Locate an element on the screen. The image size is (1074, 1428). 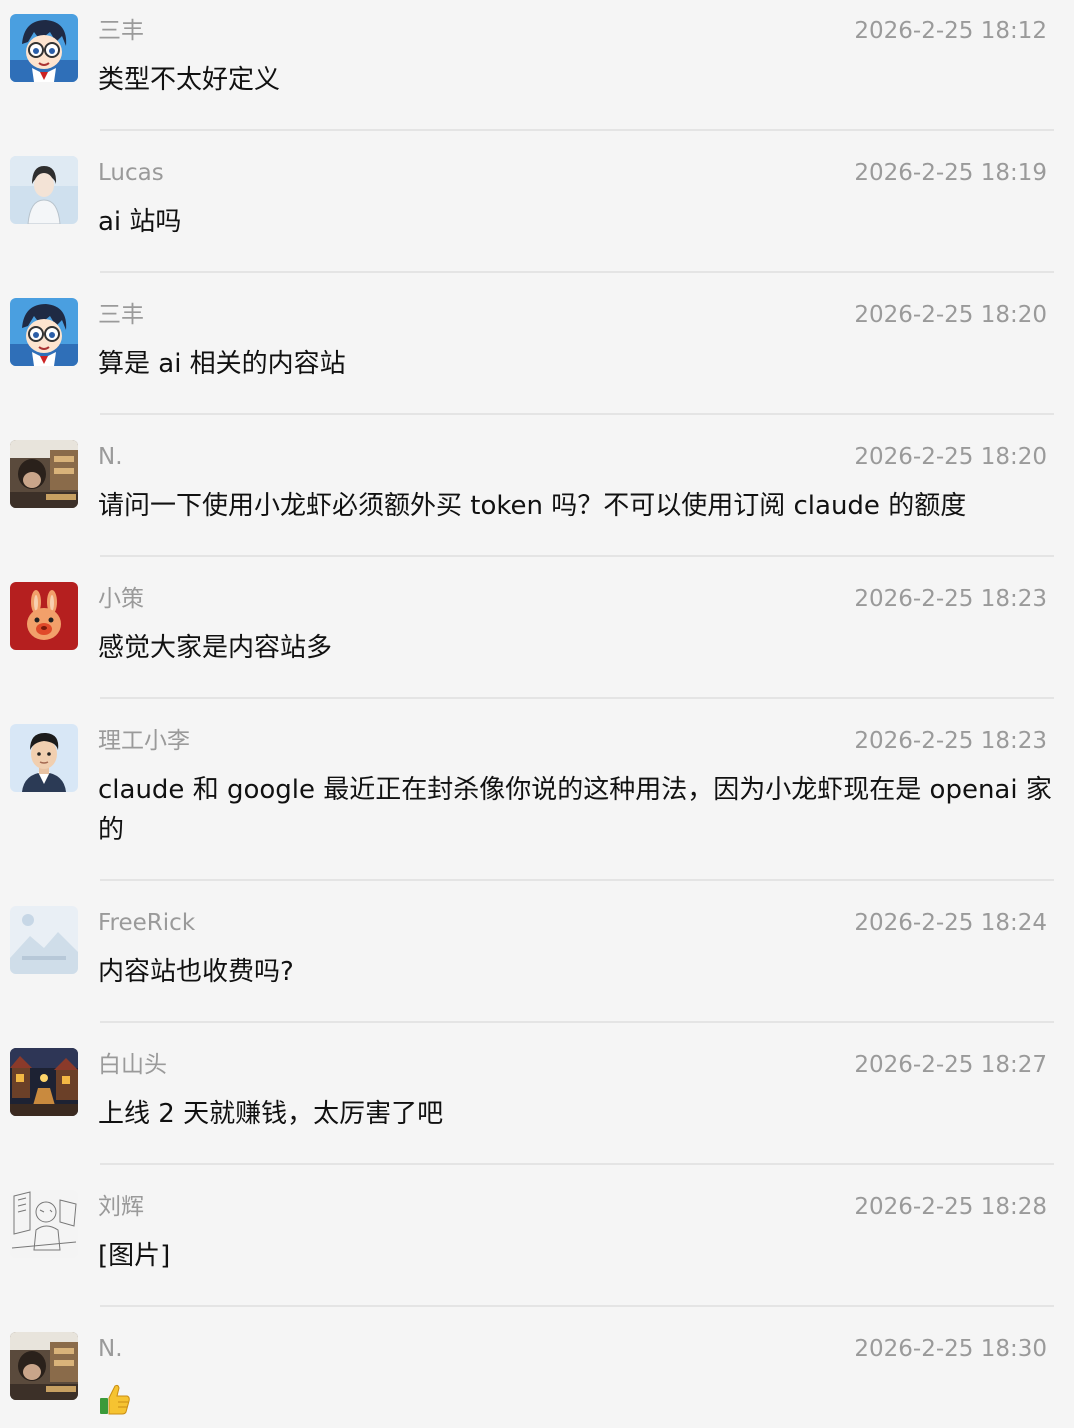
sender-name: 刘辉 is located at coordinates (121, 1207).